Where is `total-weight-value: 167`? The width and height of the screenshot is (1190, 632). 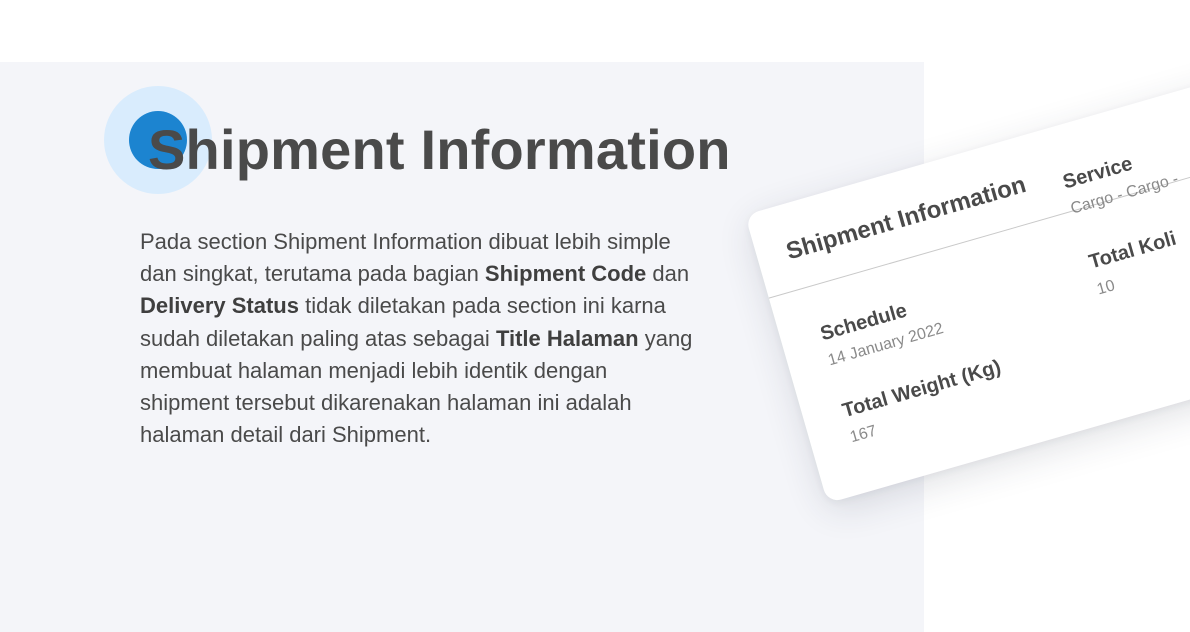
total-weight-value: 167 is located at coordinates (863, 434).